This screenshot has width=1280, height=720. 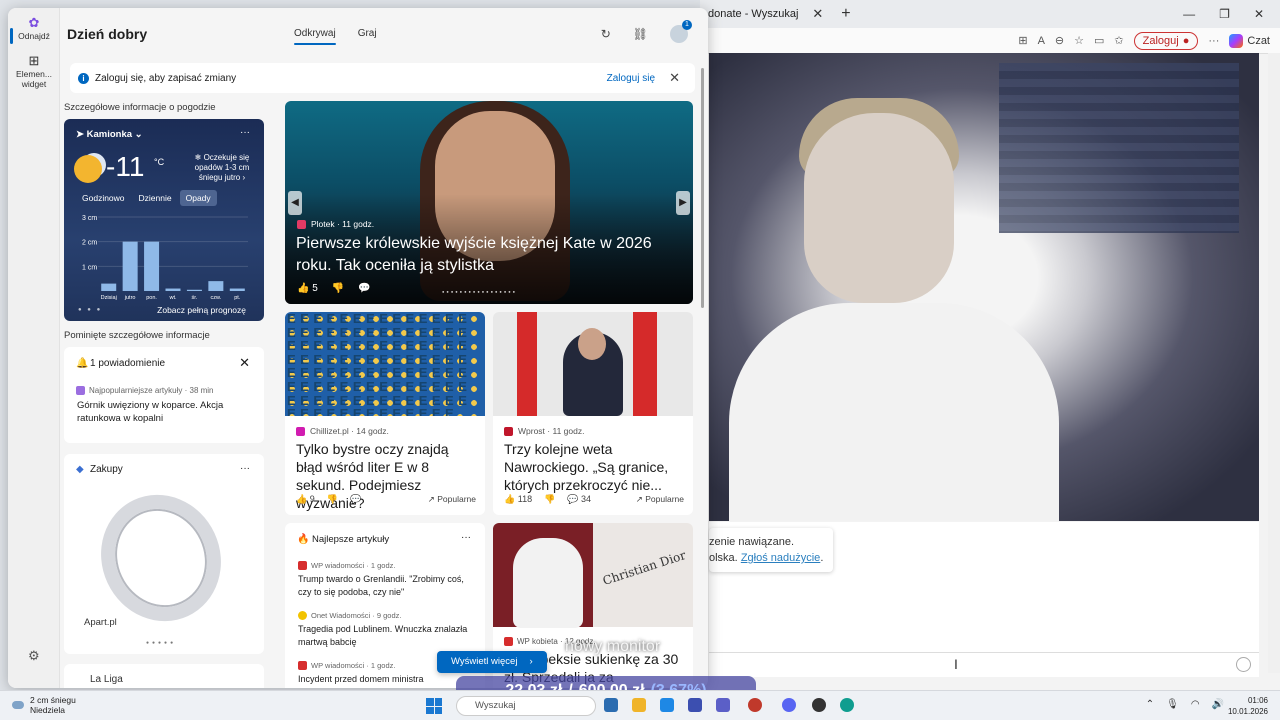 I want to click on laliga-title: La Liga, so click(x=106, y=679).